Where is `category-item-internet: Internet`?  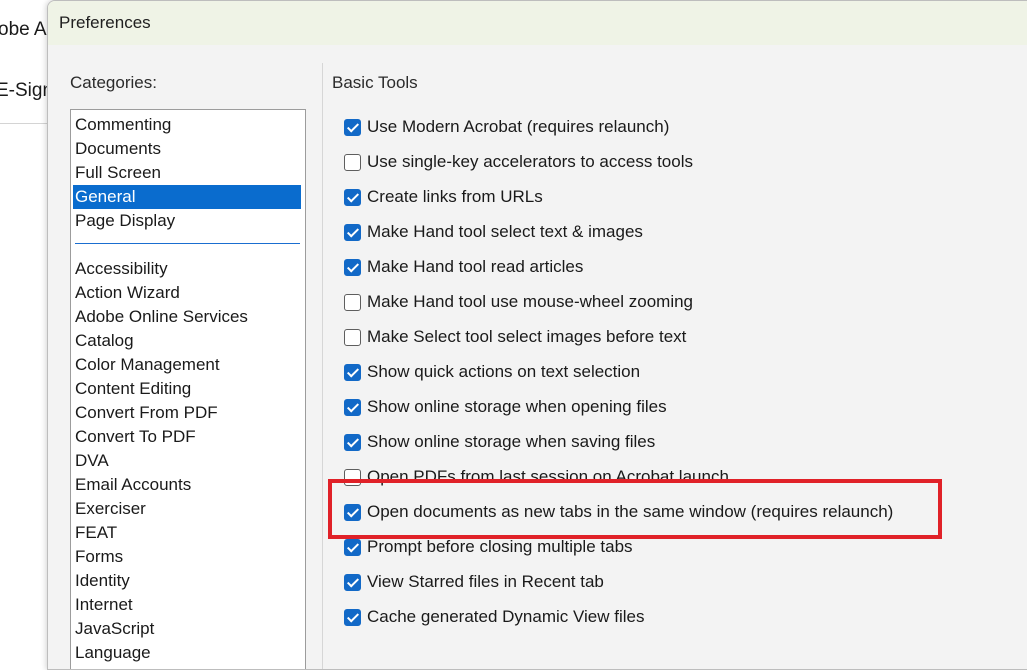 category-item-internet: Internet is located at coordinates (187, 605).